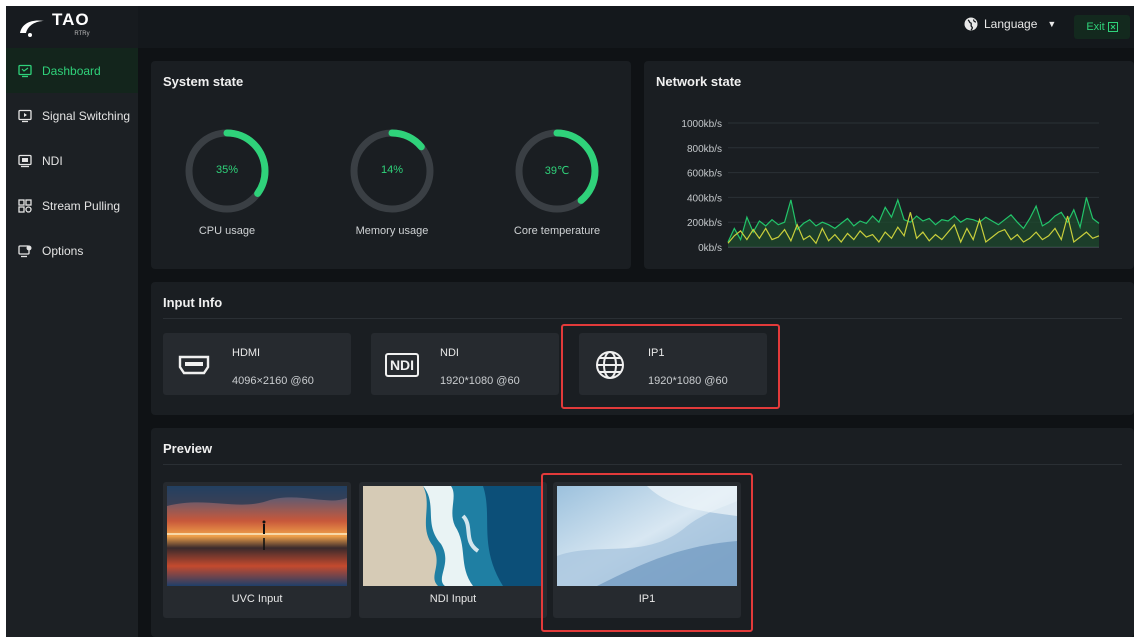 This screenshot has height=637, width=1134. Describe the element at coordinates (453, 599) in the screenshot. I see `preview-label: NDI Input` at that location.